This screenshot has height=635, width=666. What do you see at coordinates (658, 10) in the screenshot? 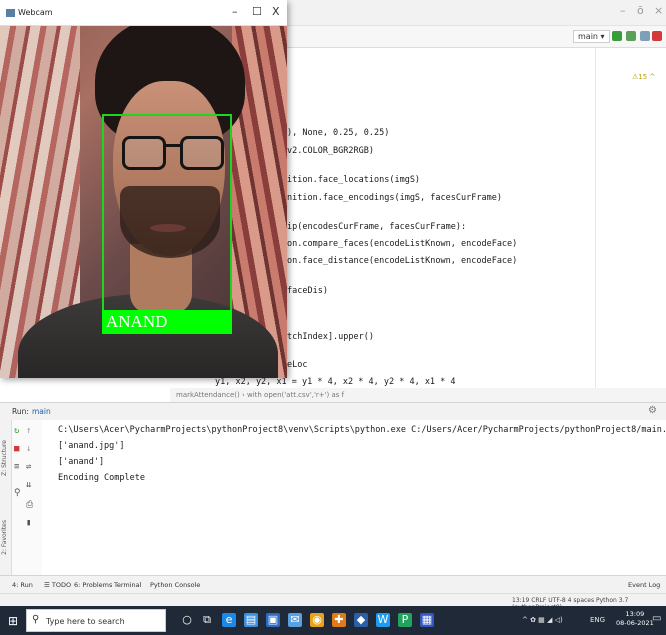
I see `ide-close-button: ×` at bounding box center [658, 10].